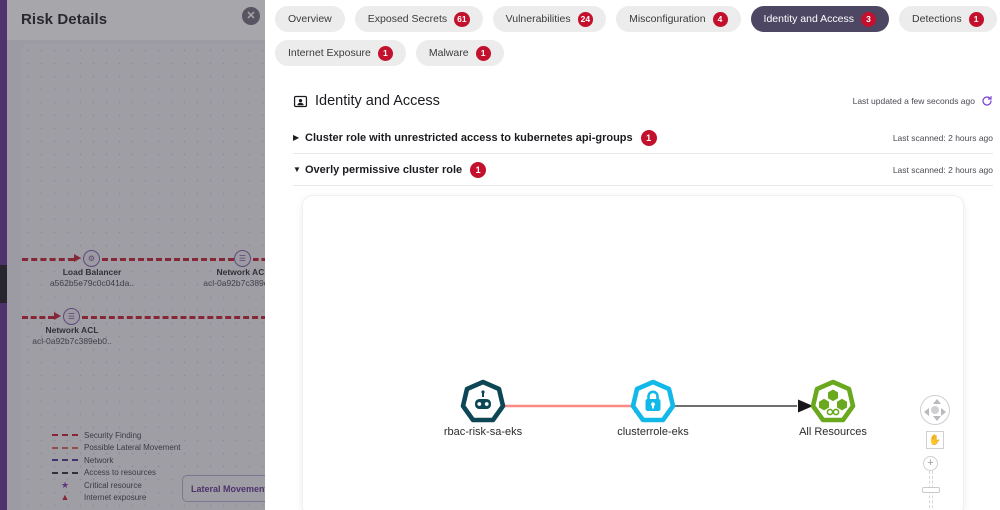 The width and height of the screenshot is (1000, 510). I want to click on tab-label: Exposed Secrets, so click(407, 19).